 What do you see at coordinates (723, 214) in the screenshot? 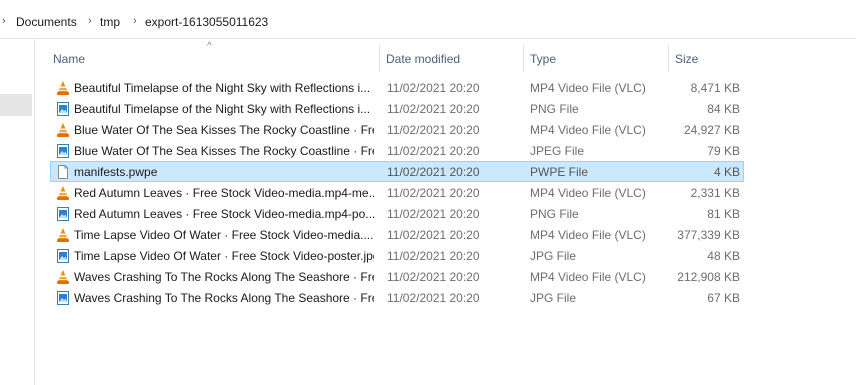
I see `file-size: 81 KB` at bounding box center [723, 214].